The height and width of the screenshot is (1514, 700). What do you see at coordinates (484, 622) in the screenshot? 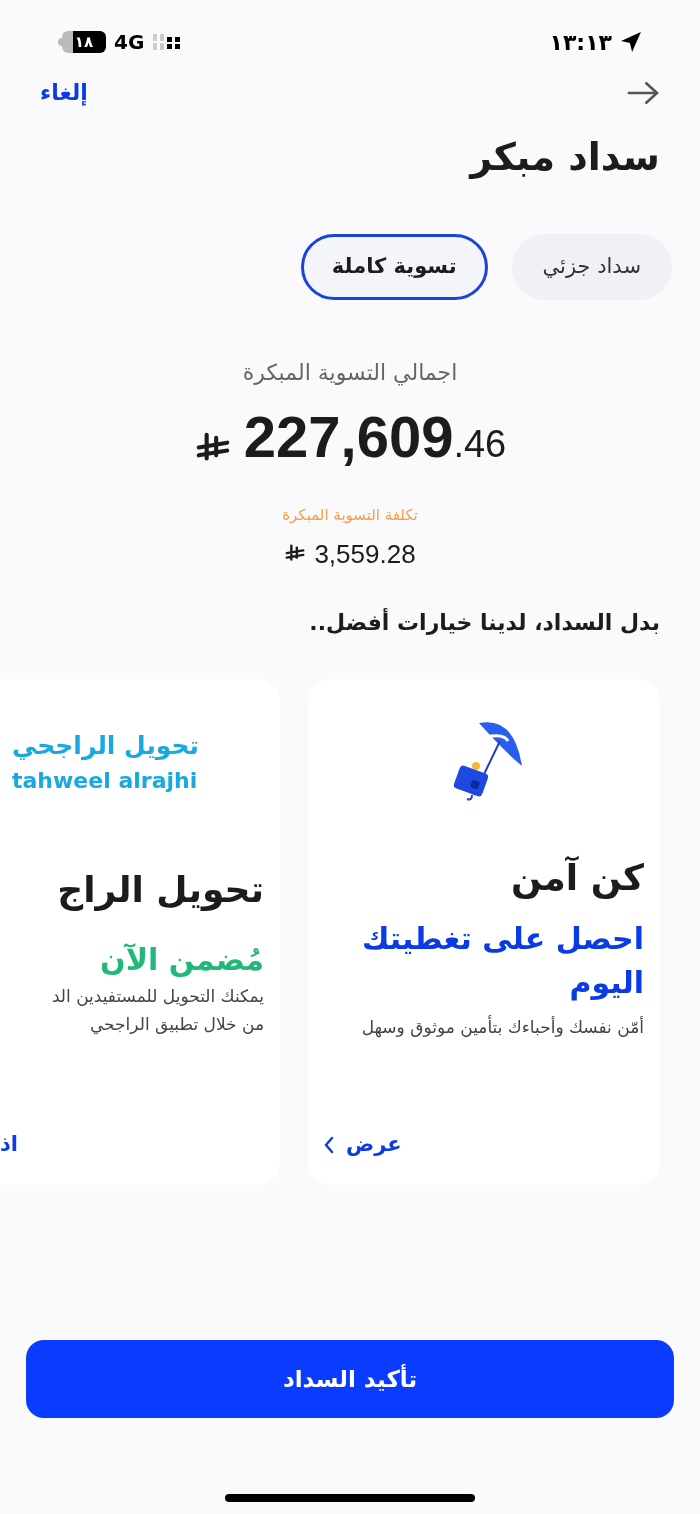
I see `section-title: بدل السداد، لدينا خيارات أفضل..` at bounding box center [484, 622].